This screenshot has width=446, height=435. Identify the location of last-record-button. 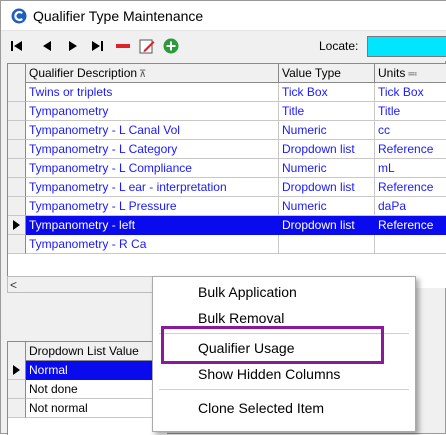
(97, 46).